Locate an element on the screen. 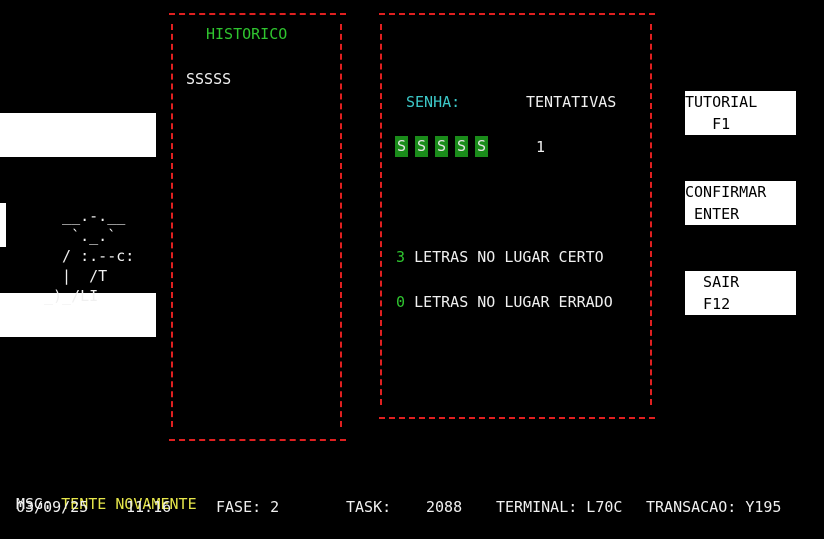  status-terminal: TERMINAL: L70C is located at coordinates (559, 507).